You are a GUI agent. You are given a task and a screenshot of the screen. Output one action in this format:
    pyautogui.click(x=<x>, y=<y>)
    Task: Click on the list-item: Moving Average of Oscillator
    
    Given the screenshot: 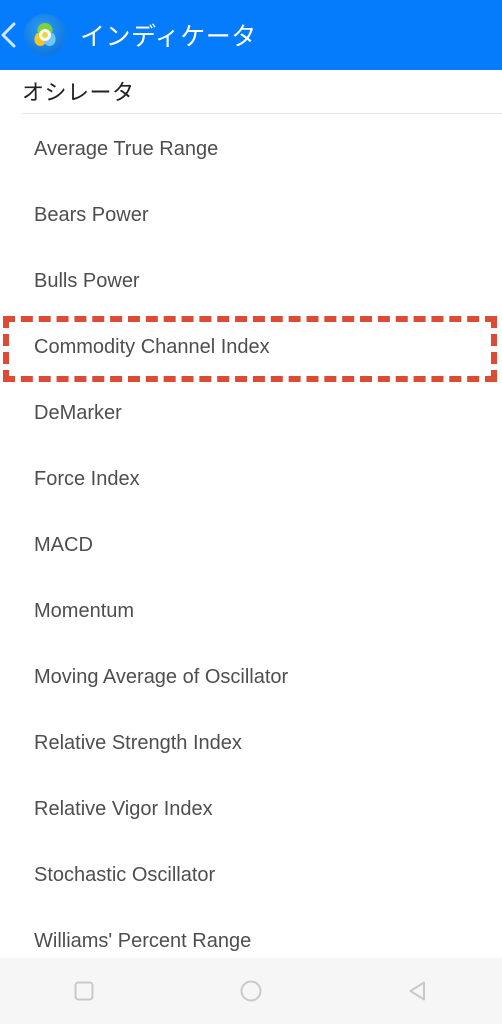 What is the action you would take?
    pyautogui.click(x=251, y=677)
    